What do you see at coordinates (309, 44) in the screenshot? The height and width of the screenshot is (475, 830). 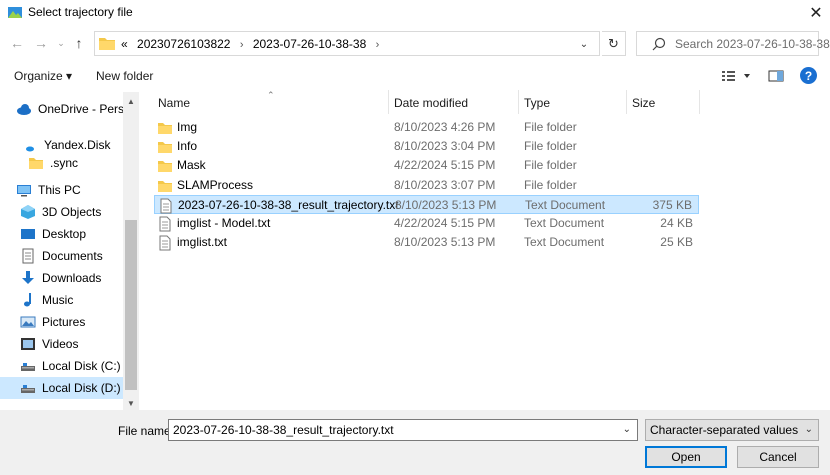 I see `breadcrumb-item: 2023-07-26-10-38-38` at bounding box center [309, 44].